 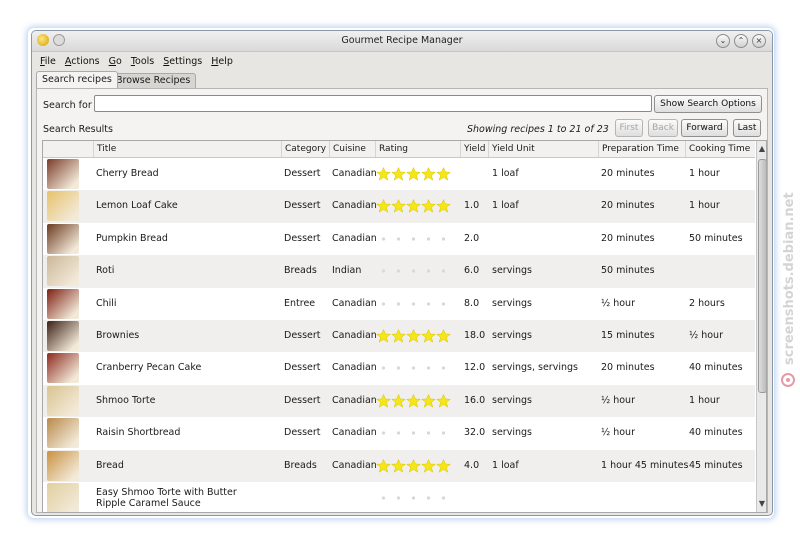 I want to click on last-button: Last, so click(x=747, y=128).